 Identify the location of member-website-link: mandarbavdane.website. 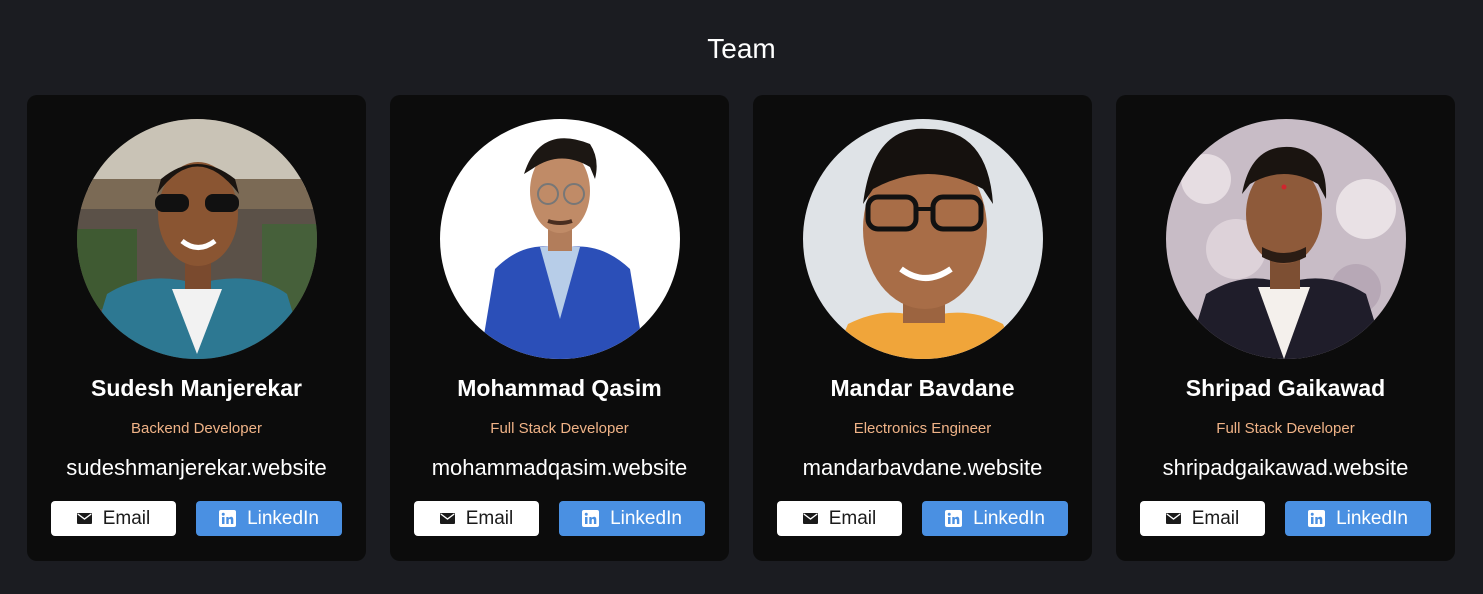
(922, 468).